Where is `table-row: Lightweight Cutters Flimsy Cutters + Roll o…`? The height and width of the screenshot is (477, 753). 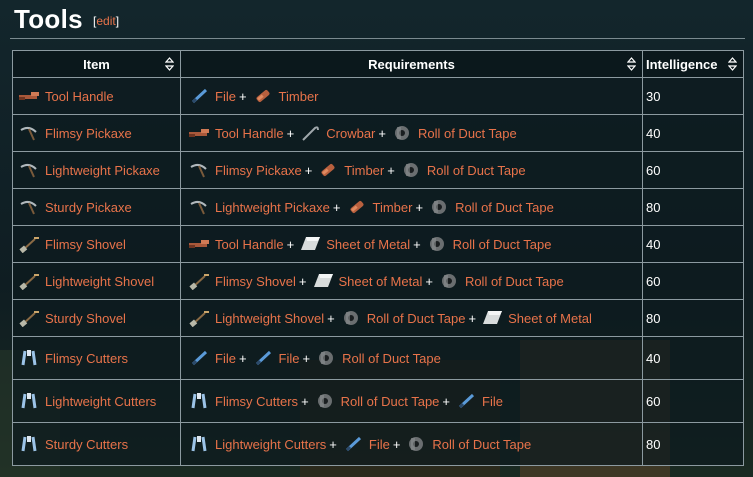
table-row: Lightweight Cutters Flimsy Cutters + Roll o… is located at coordinates (378, 401).